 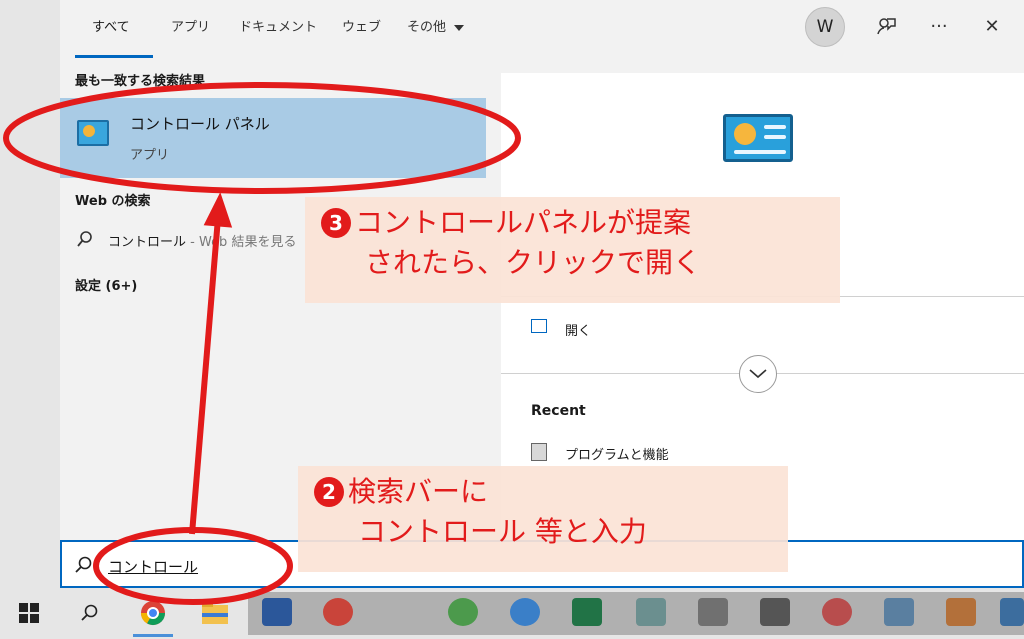 What do you see at coordinates (533, 262) in the screenshot?
I see `callout-step3-text2: されたら、クリックで開く` at bounding box center [533, 262].